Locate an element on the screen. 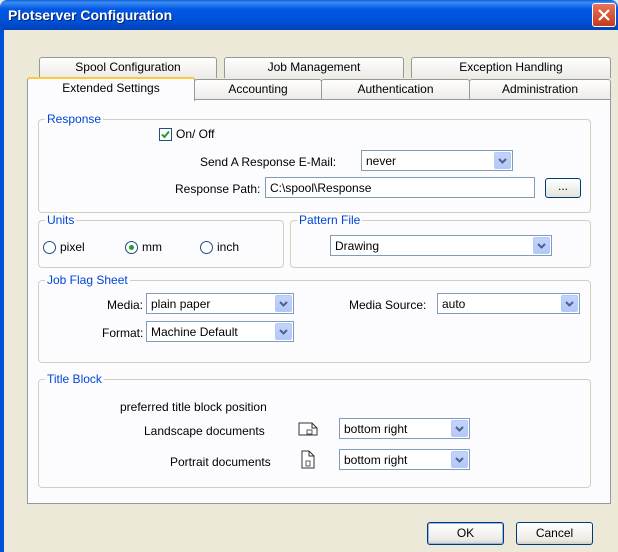 This screenshot has width=618, height=552. media-source-dropdown-button is located at coordinates (569, 303).